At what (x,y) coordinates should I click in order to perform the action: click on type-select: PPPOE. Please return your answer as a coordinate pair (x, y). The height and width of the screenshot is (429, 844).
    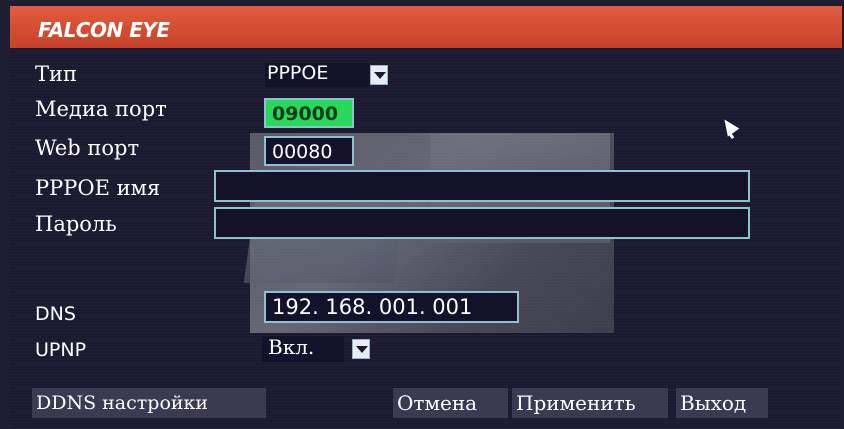
    Looking at the image, I should click on (317, 75).